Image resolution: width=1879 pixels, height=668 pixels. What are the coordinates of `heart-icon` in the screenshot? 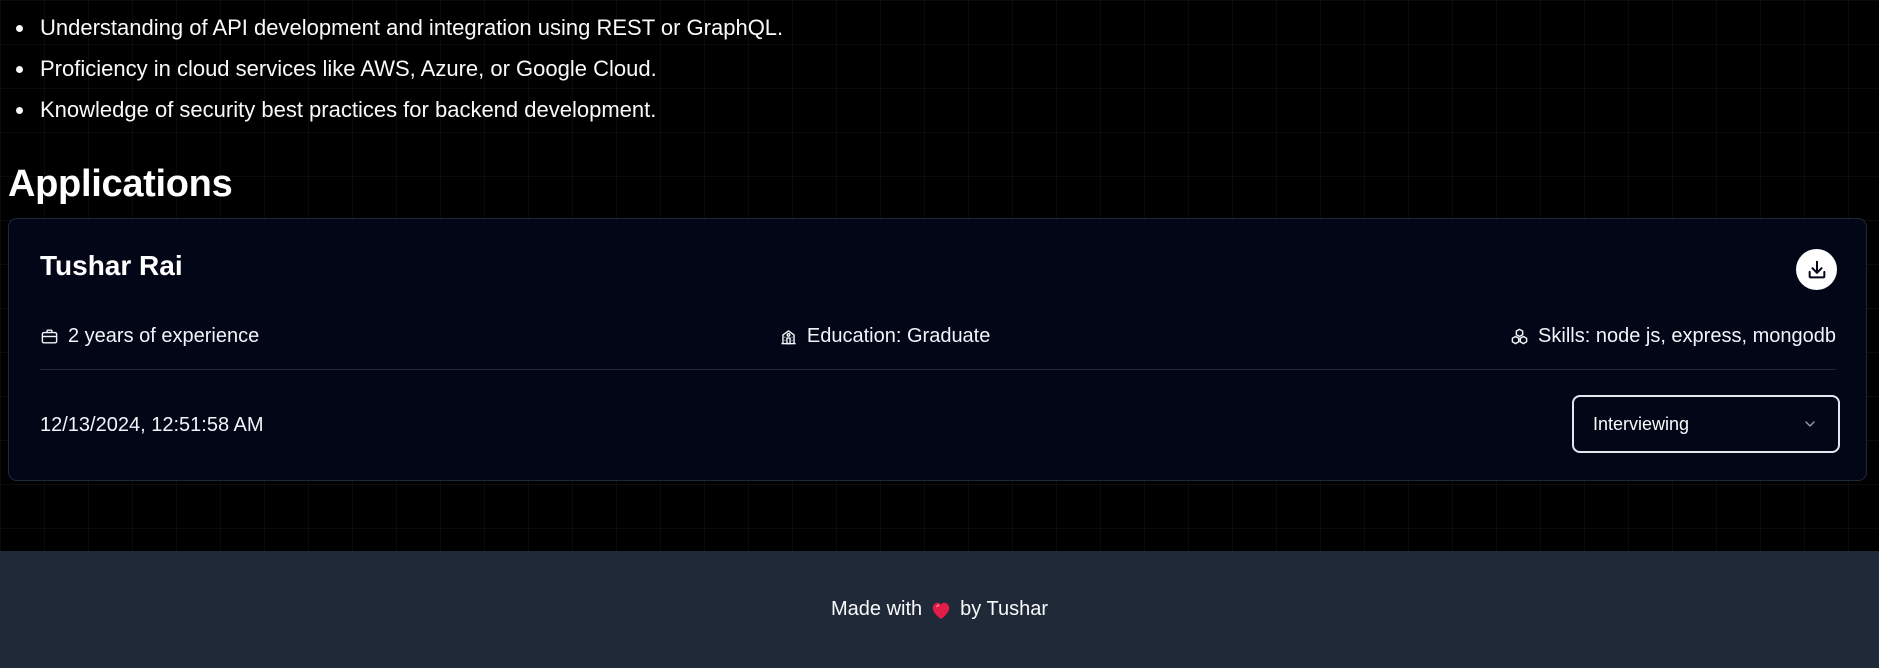 It's located at (941, 610).